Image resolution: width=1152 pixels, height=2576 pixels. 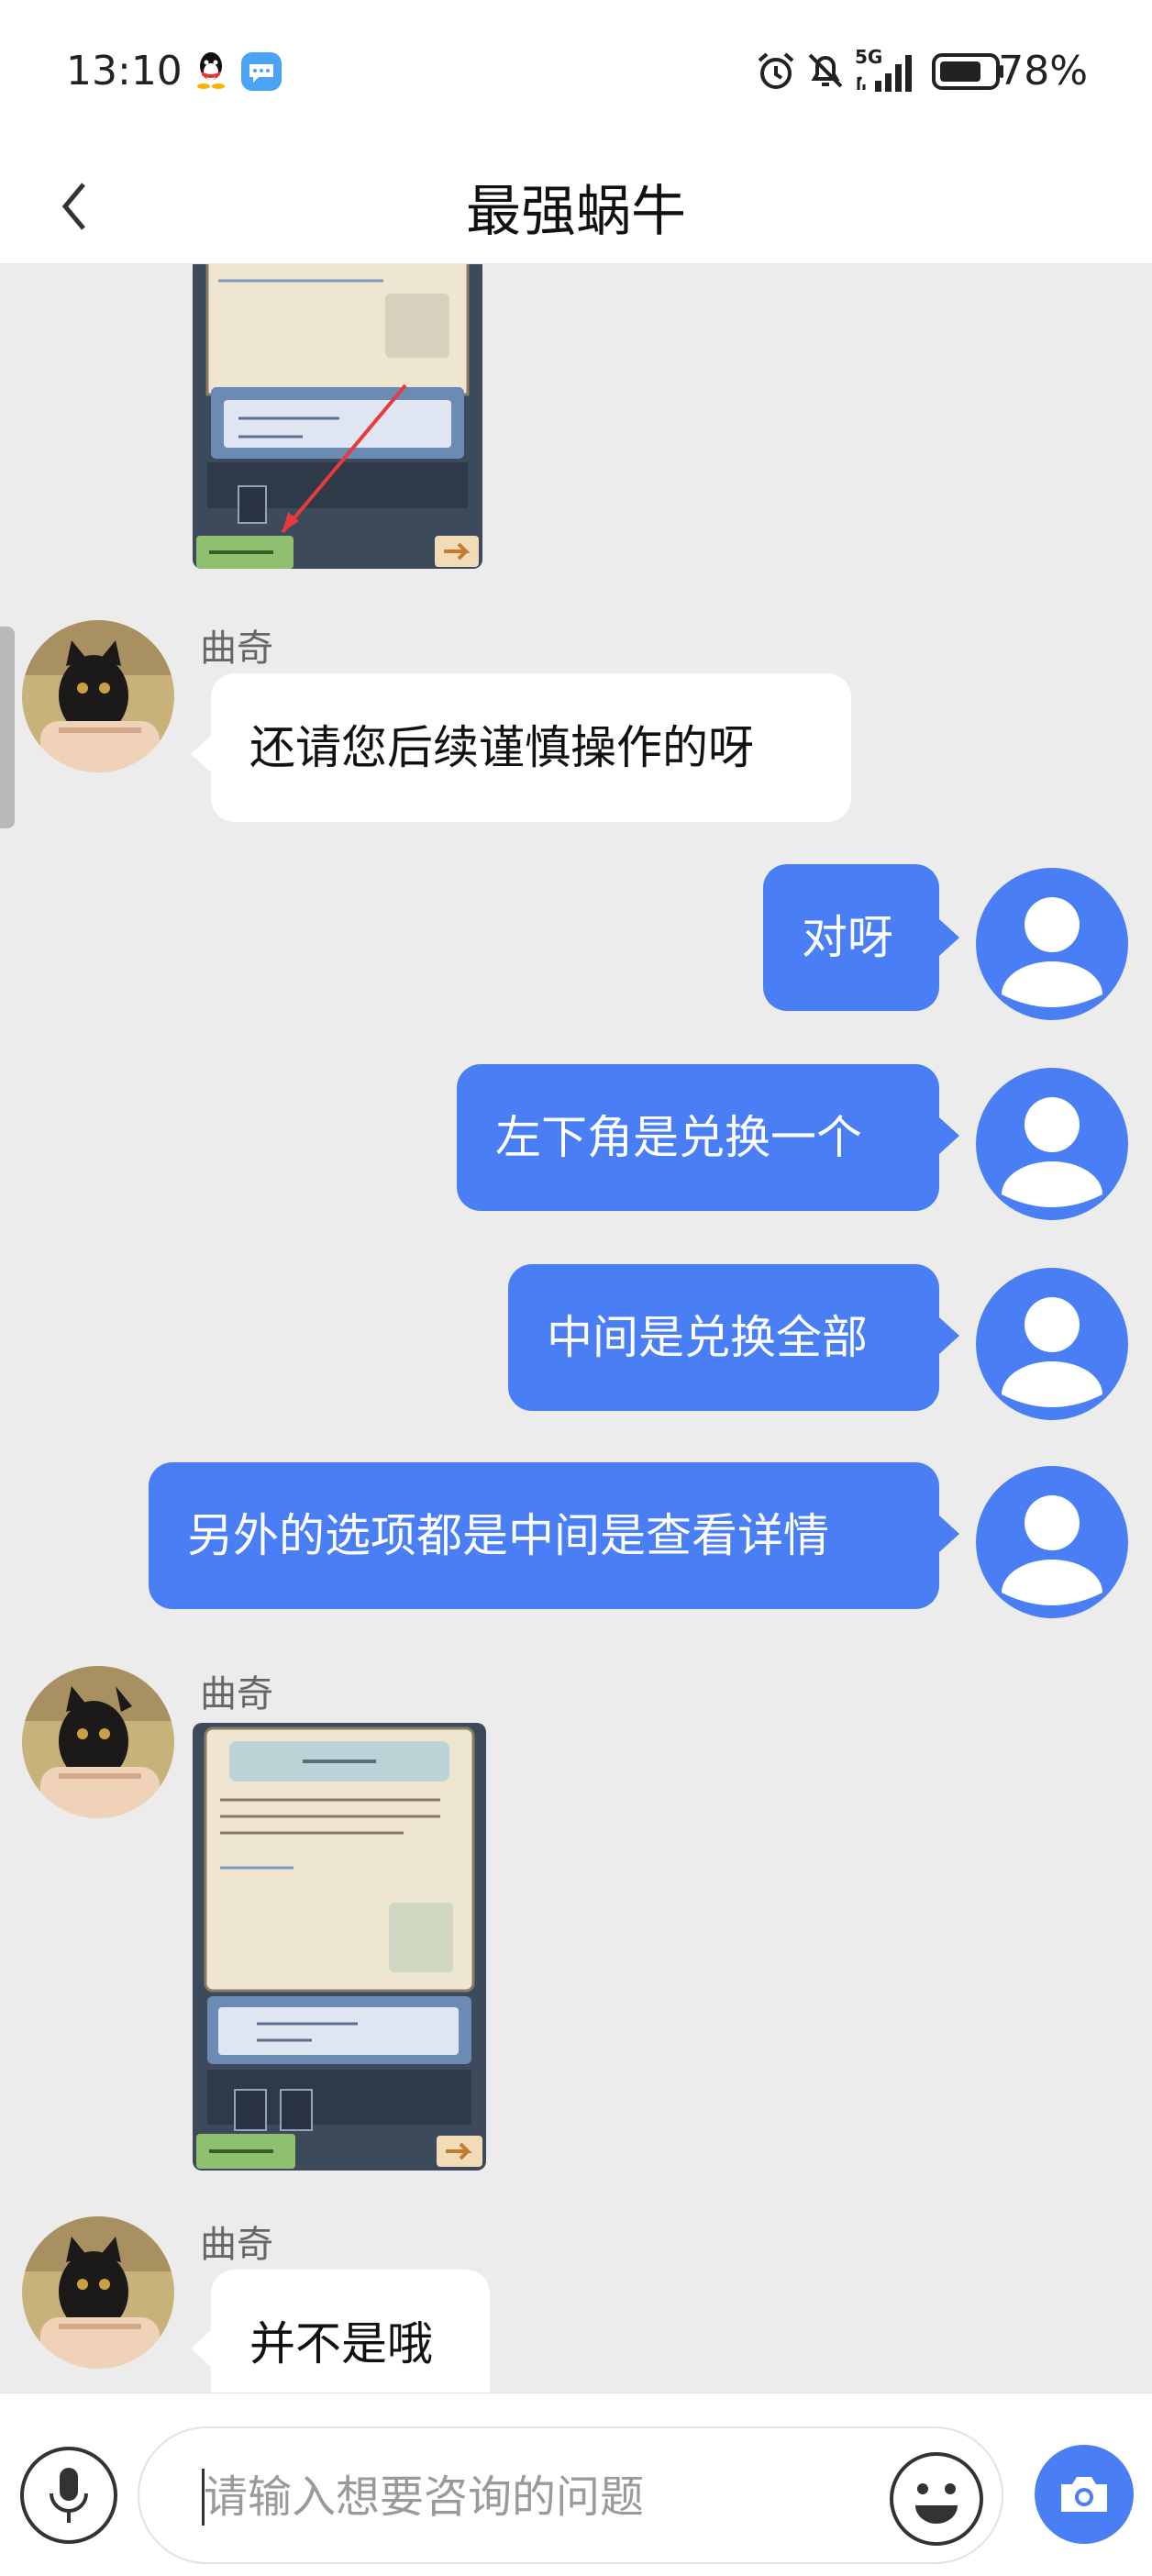 I want to click on message-text: 并不是哦, so click(x=341, y=2344).